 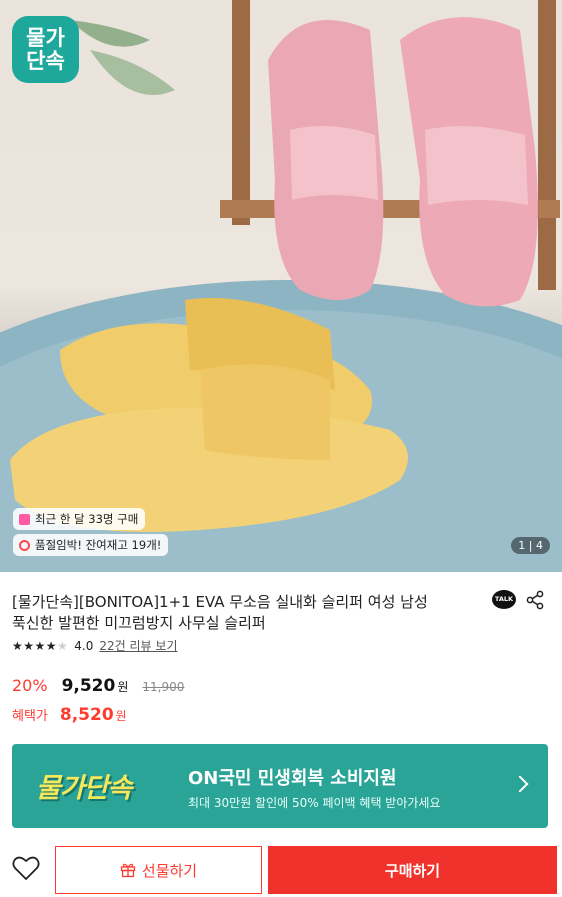 I want to click on benefit-price-row: 혜택가 8,520 원, so click(x=69, y=715).